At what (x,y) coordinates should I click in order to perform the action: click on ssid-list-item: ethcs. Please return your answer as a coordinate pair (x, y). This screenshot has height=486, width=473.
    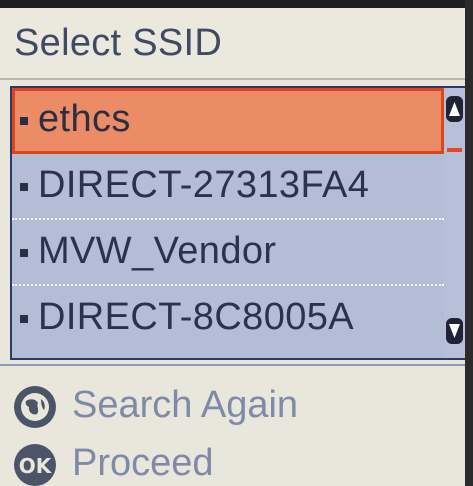
    Looking at the image, I should click on (228, 121).